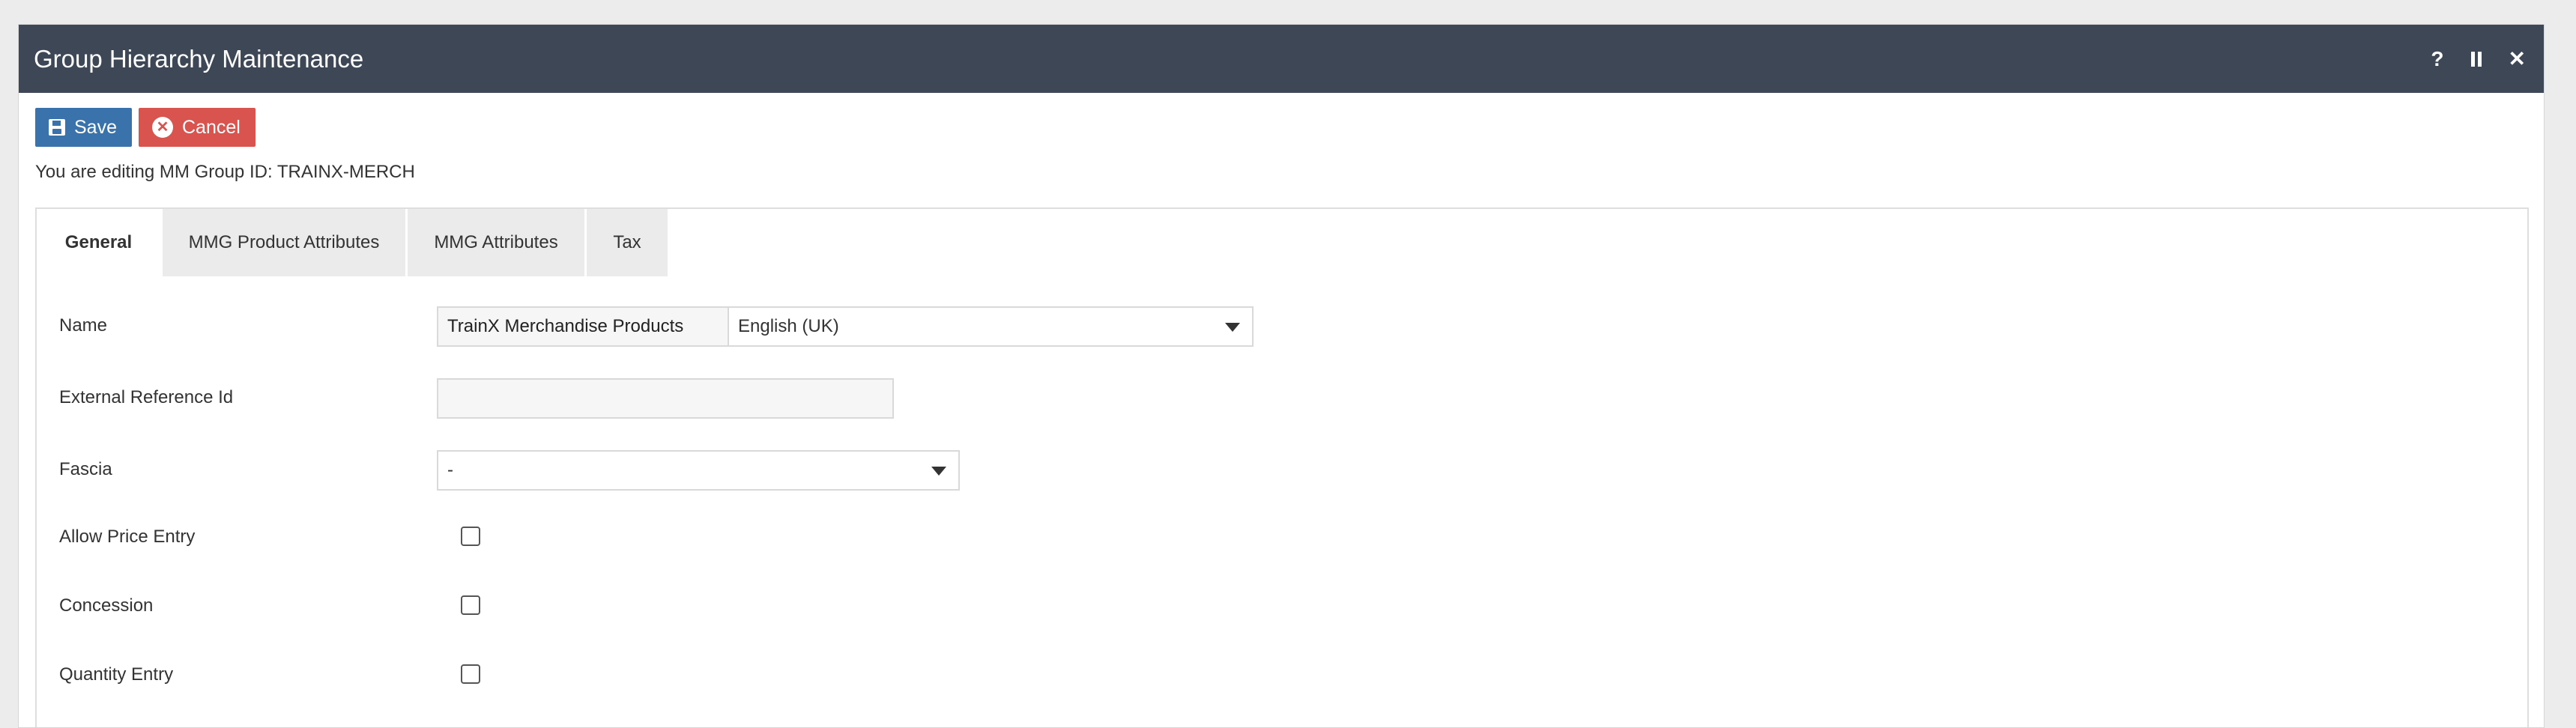 The image size is (2576, 728). What do you see at coordinates (788, 326) in the screenshot?
I see `language-select-value: English (UK)` at bounding box center [788, 326].